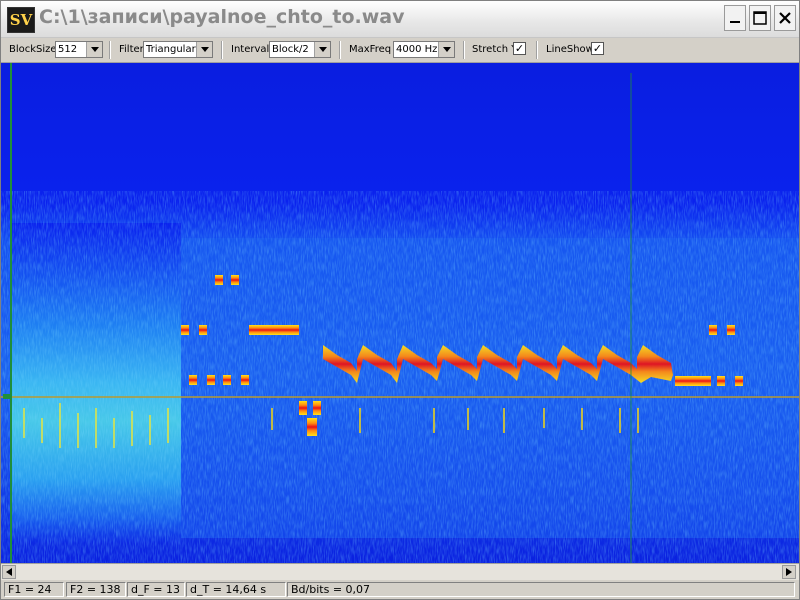  What do you see at coordinates (79, 49) in the screenshot?
I see `blocksize-select: 512` at bounding box center [79, 49].